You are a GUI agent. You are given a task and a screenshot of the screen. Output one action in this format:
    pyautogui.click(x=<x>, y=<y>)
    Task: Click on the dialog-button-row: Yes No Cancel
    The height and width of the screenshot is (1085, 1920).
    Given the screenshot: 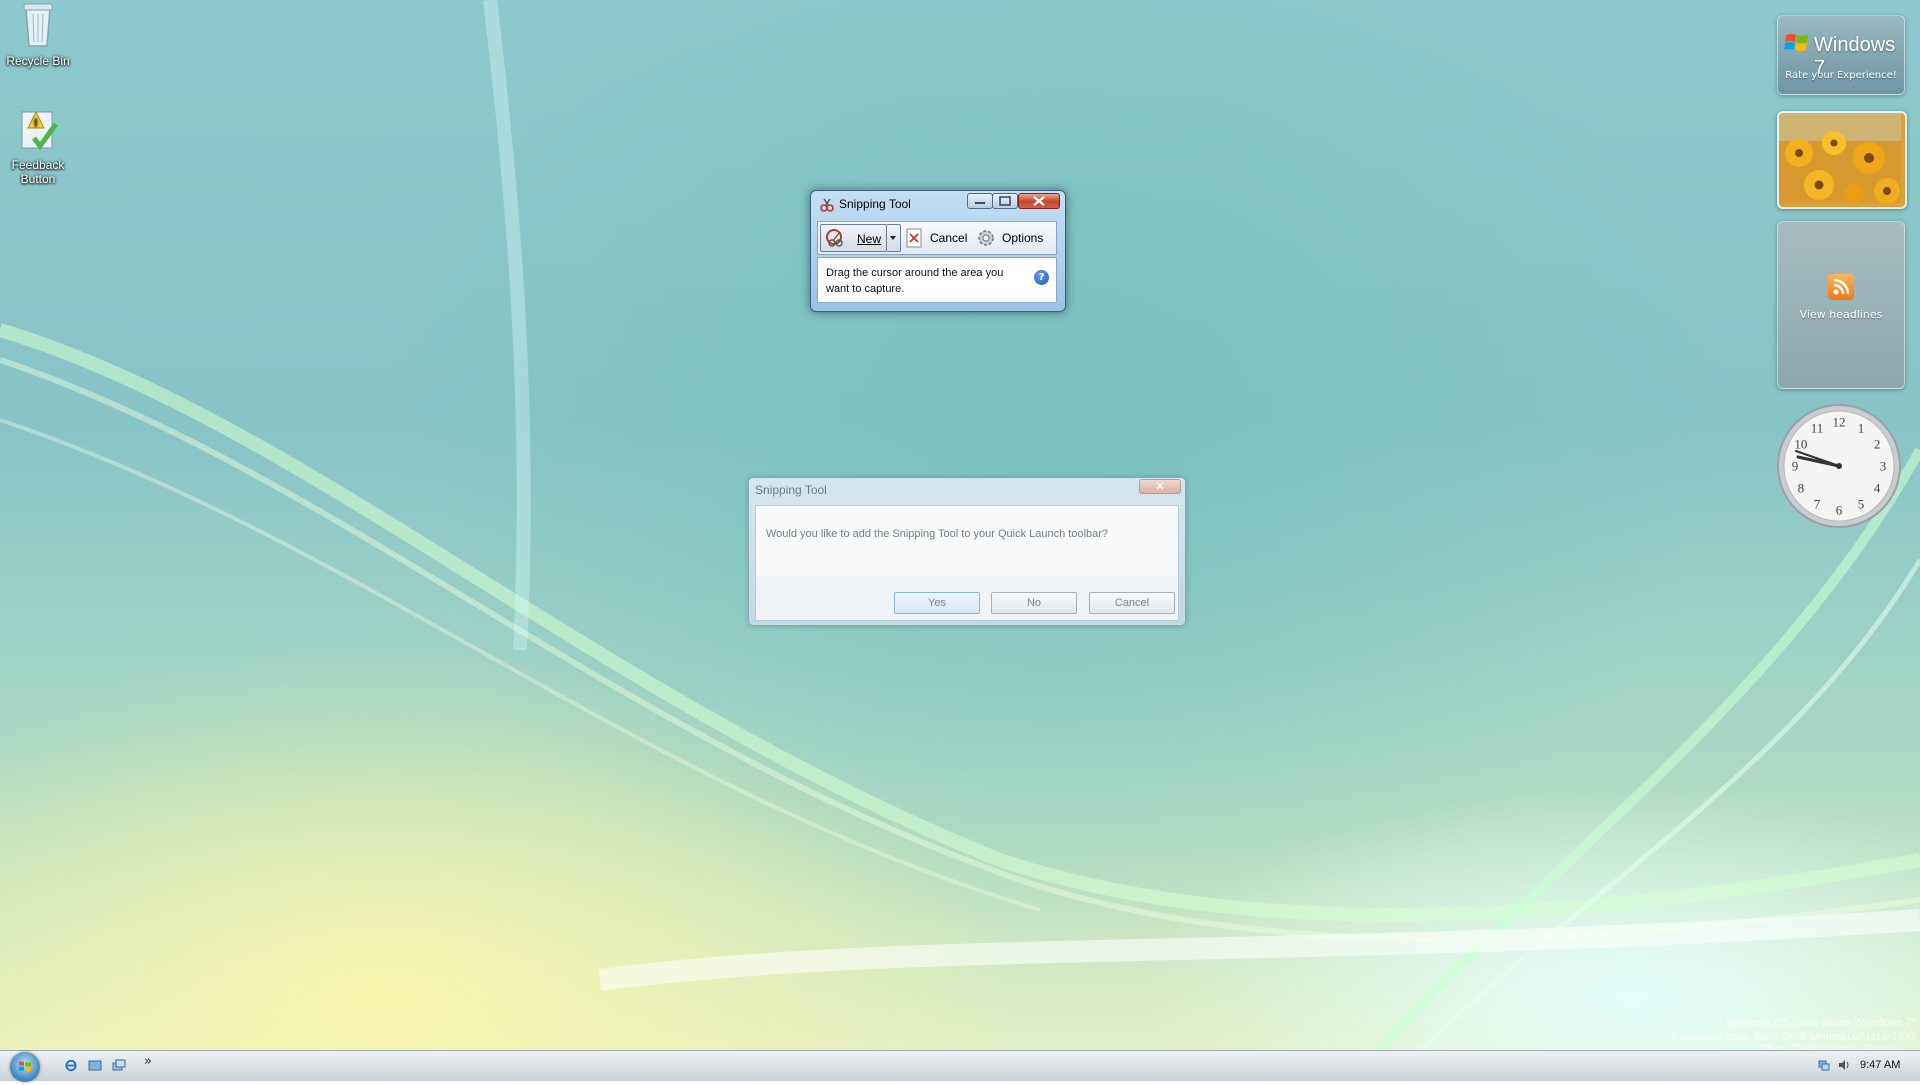 What is the action you would take?
    pyautogui.click(x=967, y=598)
    